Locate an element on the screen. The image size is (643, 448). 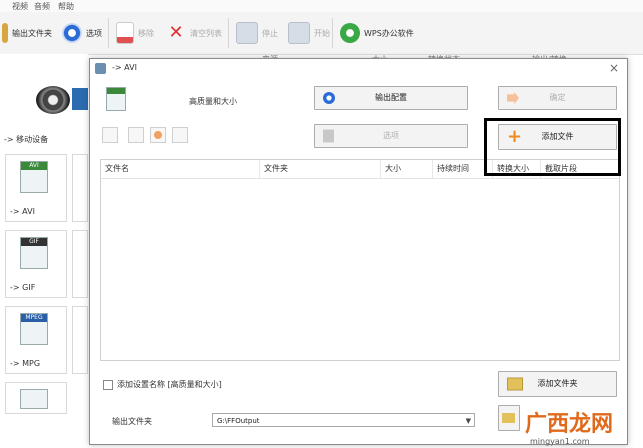
browse-folder-button is located at coordinates (509, 418).